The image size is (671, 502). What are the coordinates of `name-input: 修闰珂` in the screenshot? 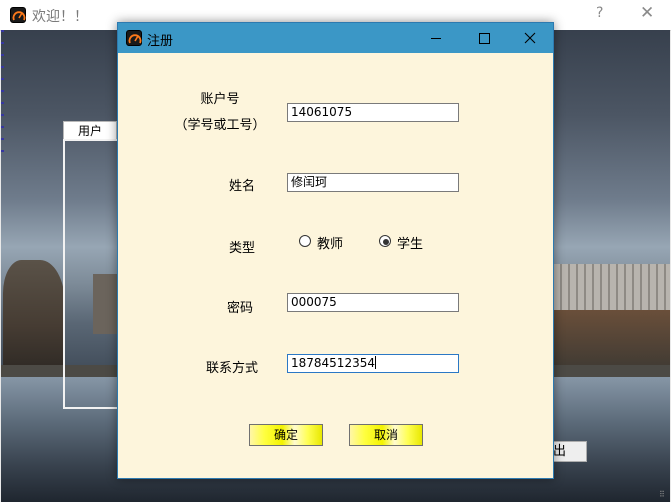 It's located at (373, 182).